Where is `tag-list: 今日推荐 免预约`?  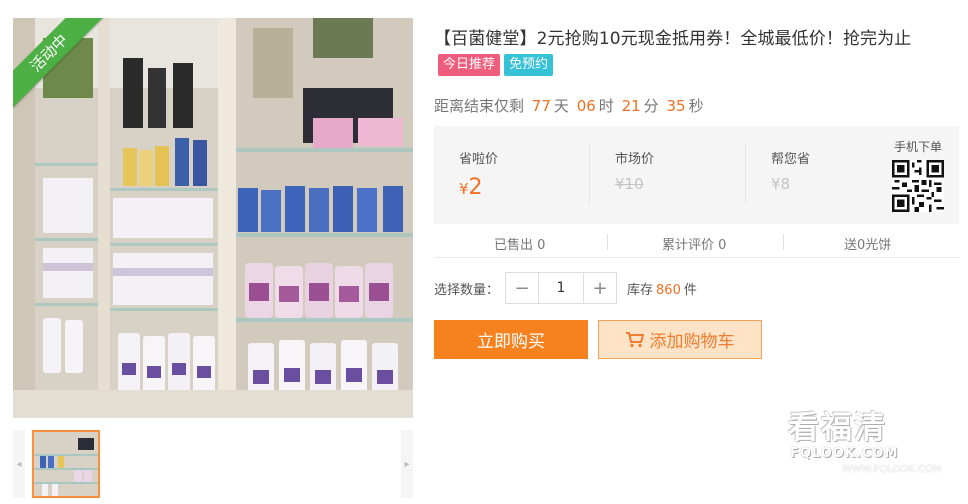 tag-list: 今日推荐 免预约 is located at coordinates (496, 65).